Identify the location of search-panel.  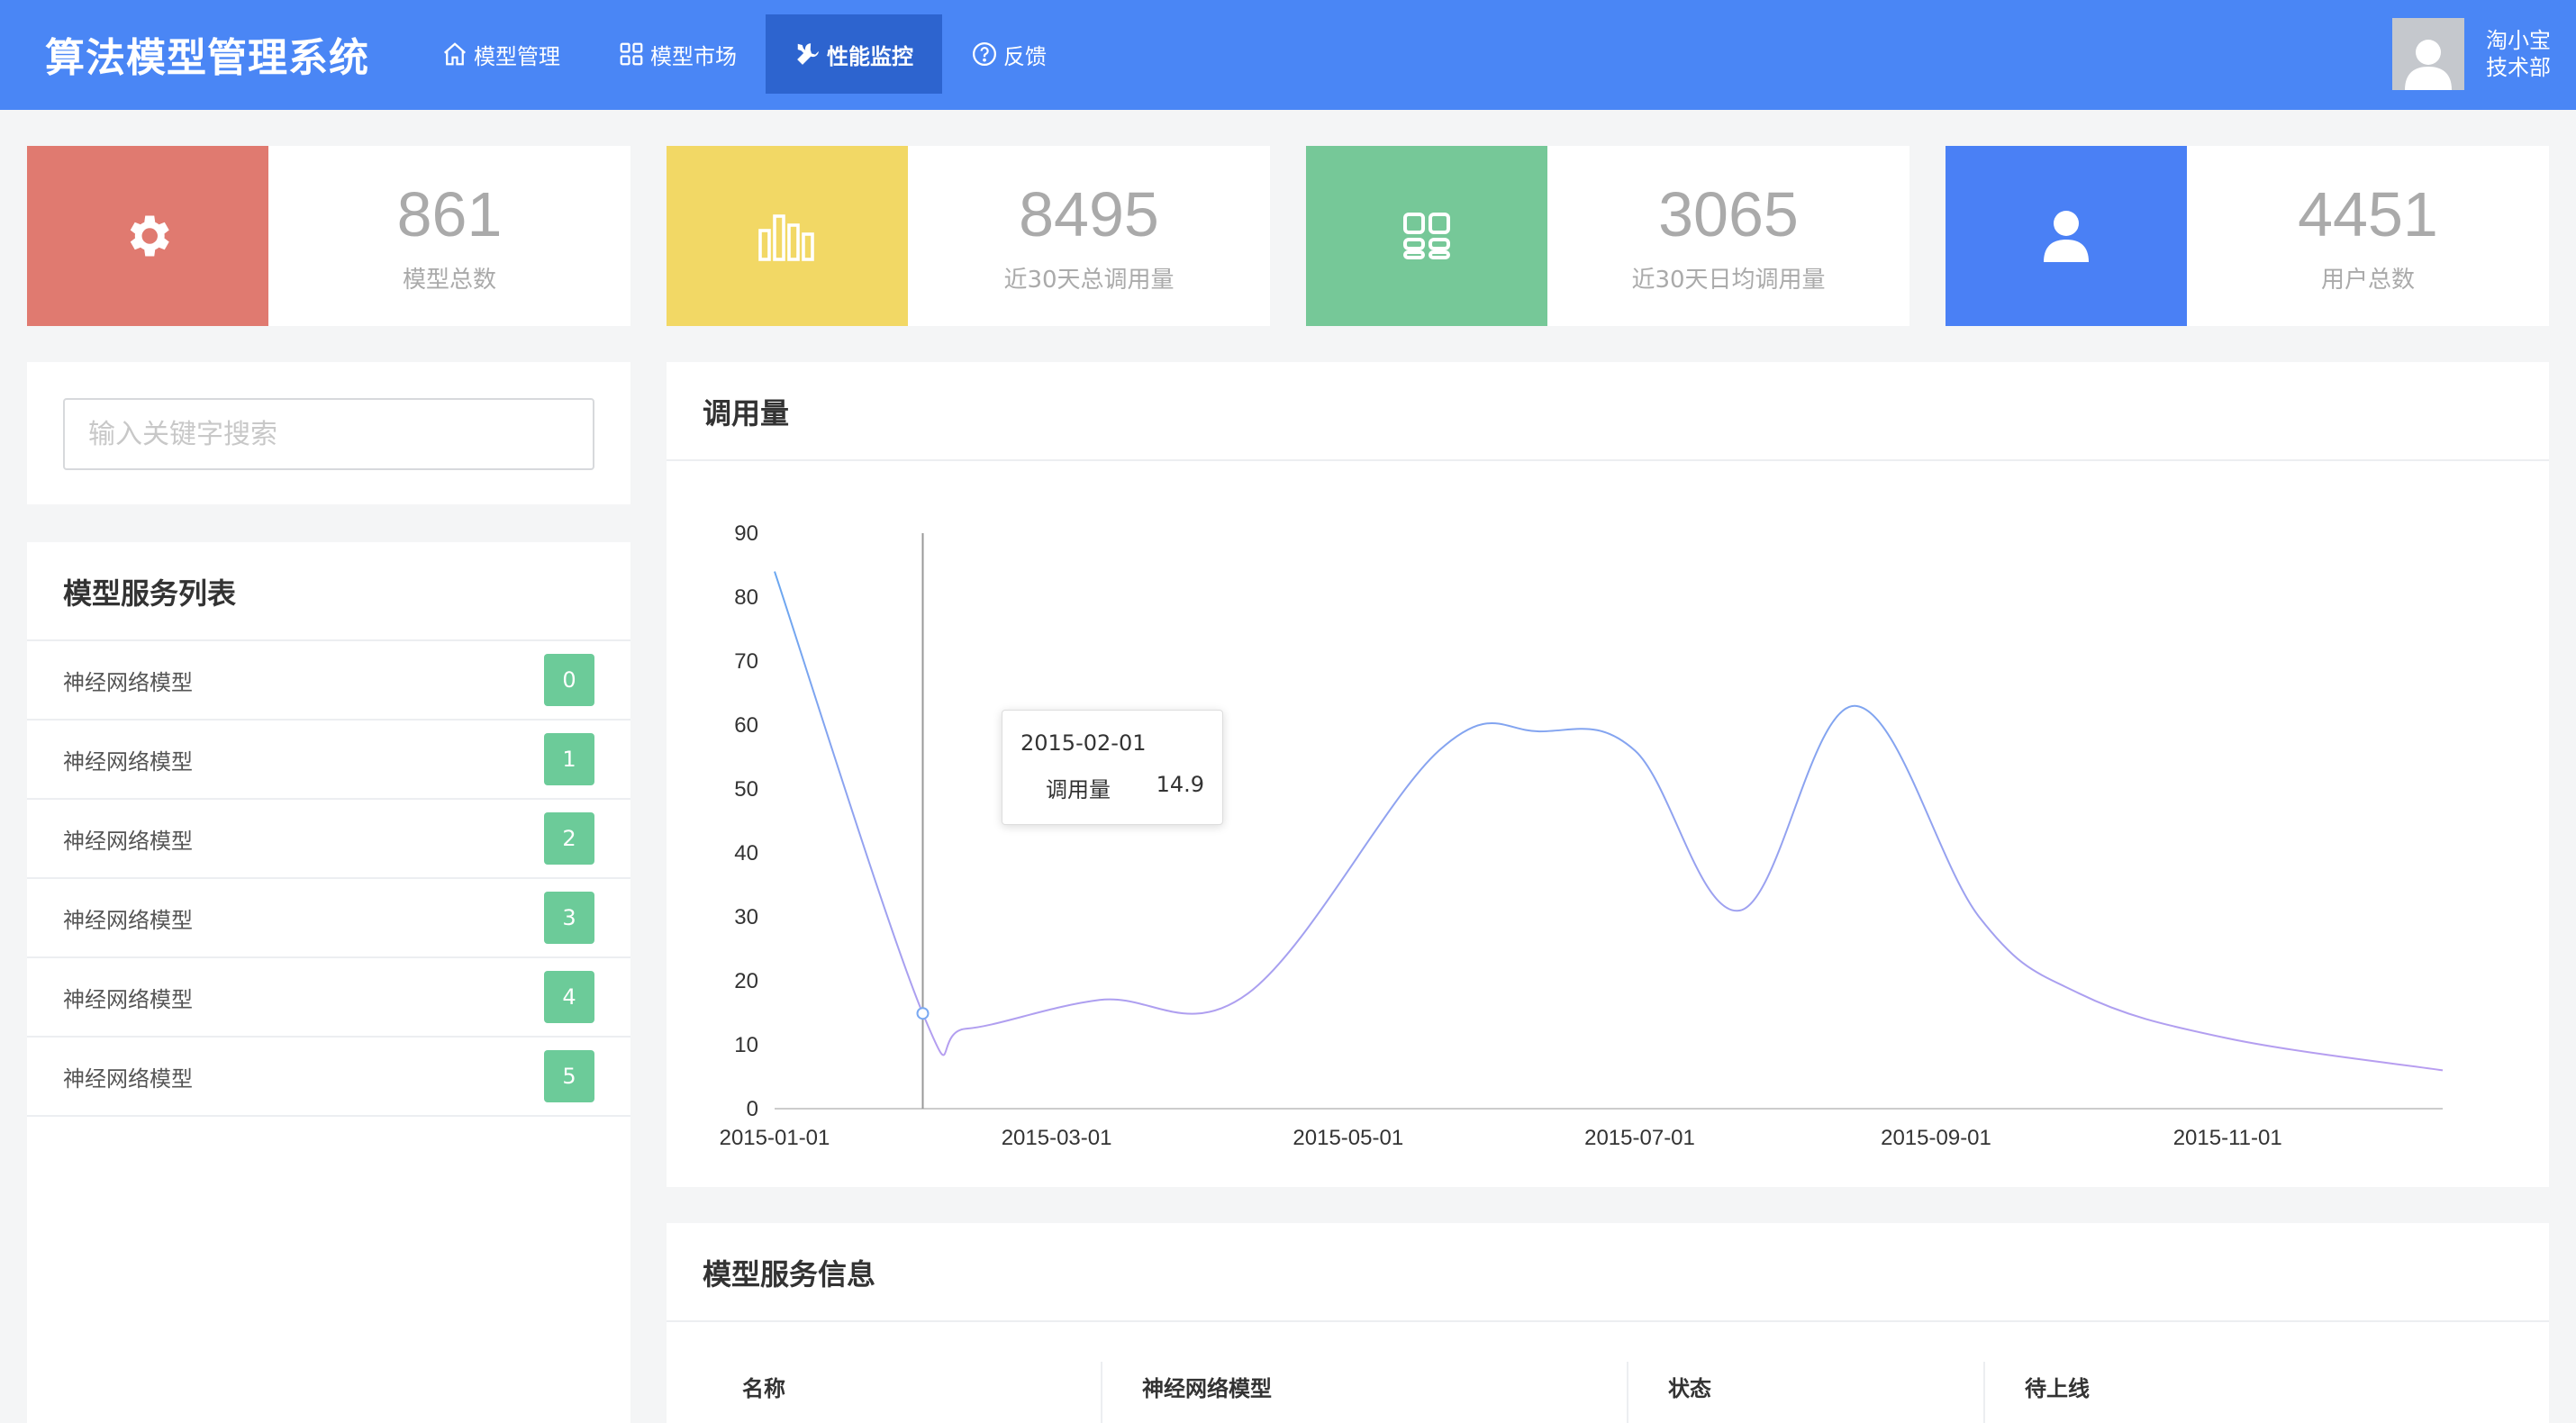
(328, 433).